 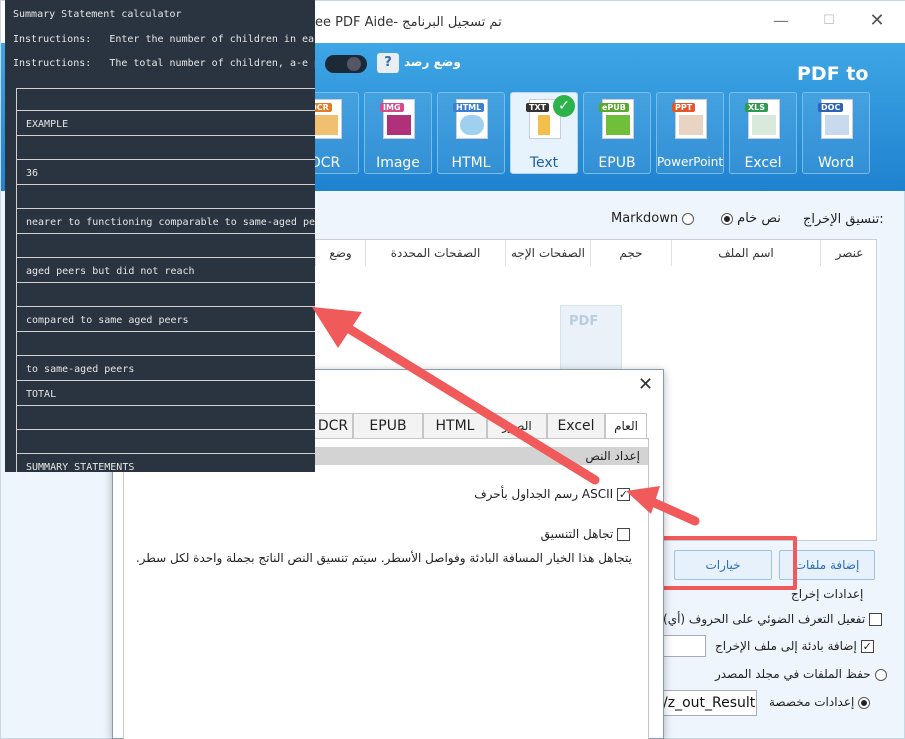 What do you see at coordinates (763, 163) in the screenshot?
I see `format-label: Excel` at bounding box center [763, 163].